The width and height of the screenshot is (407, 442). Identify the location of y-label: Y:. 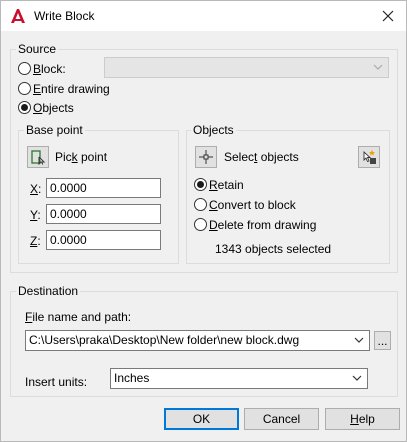
(35, 215).